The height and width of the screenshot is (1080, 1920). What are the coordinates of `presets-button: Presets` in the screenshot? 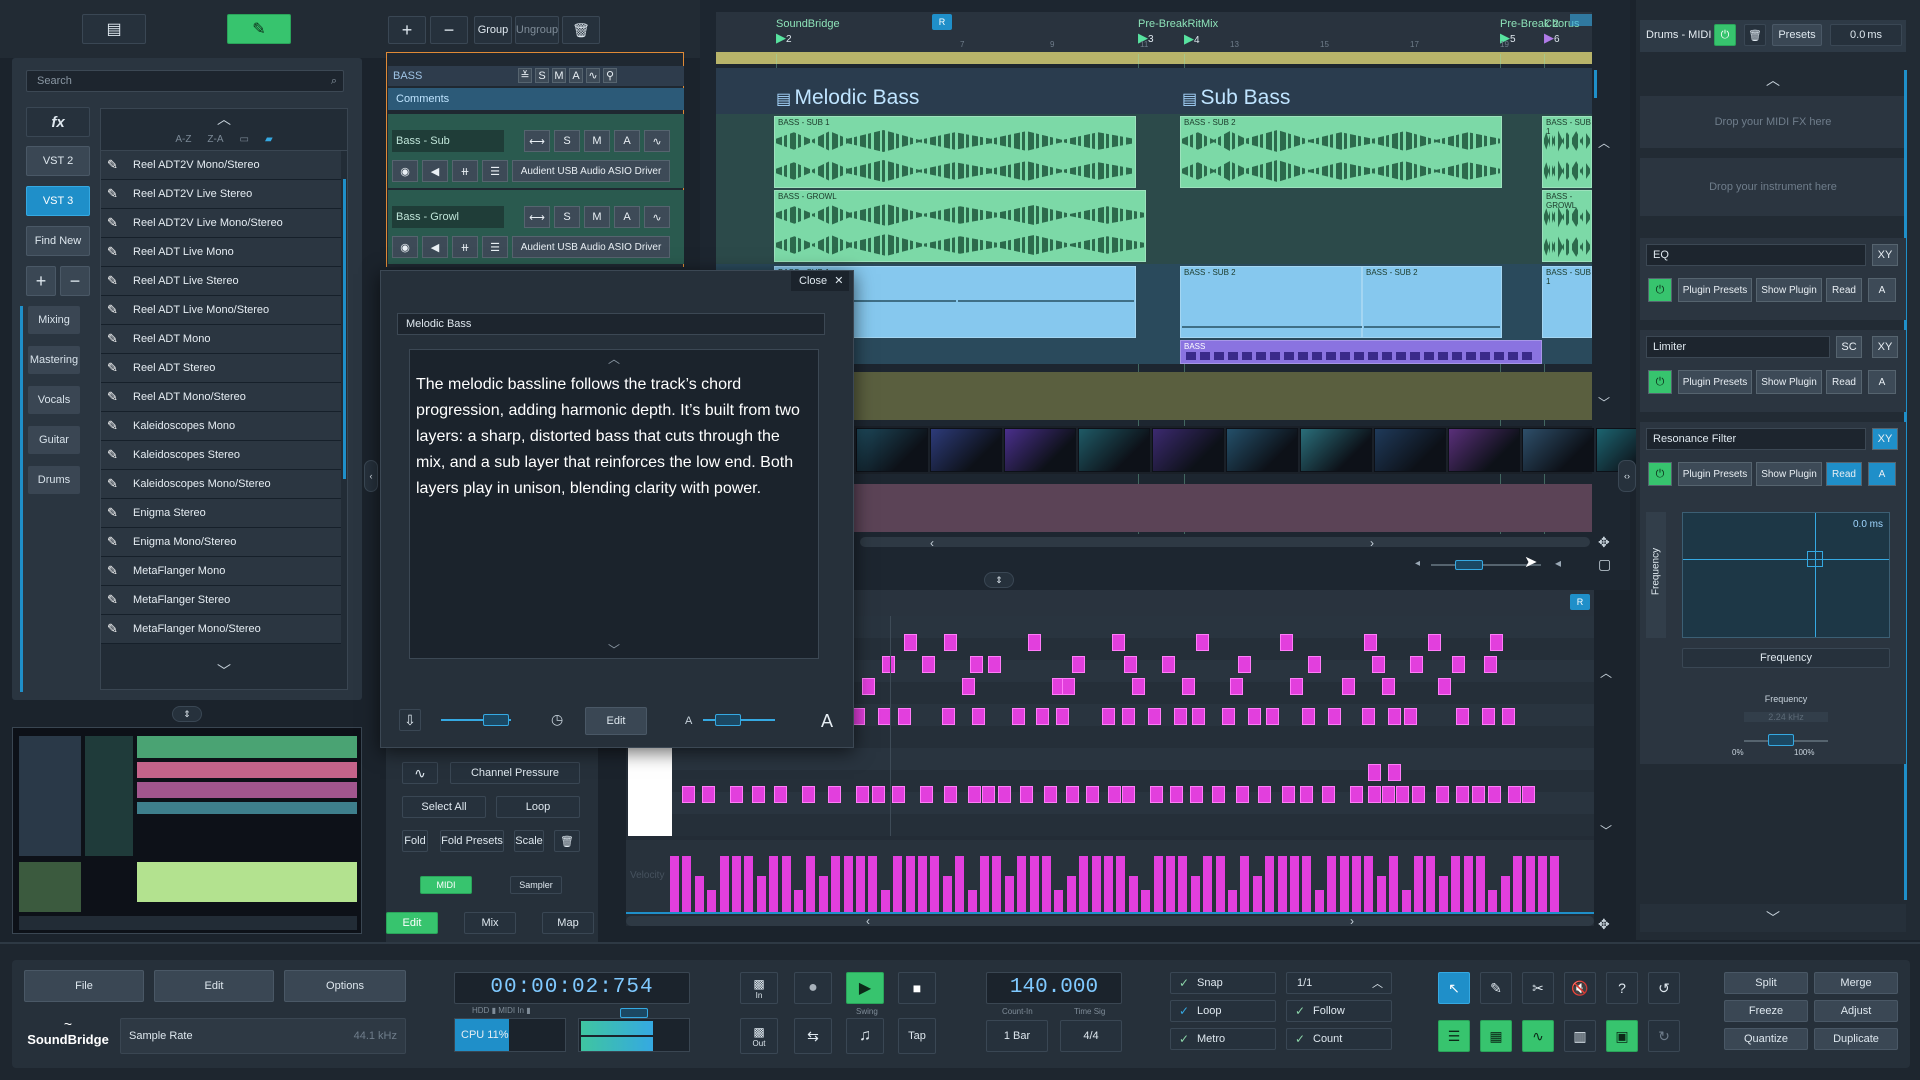 It's located at (1797, 35).